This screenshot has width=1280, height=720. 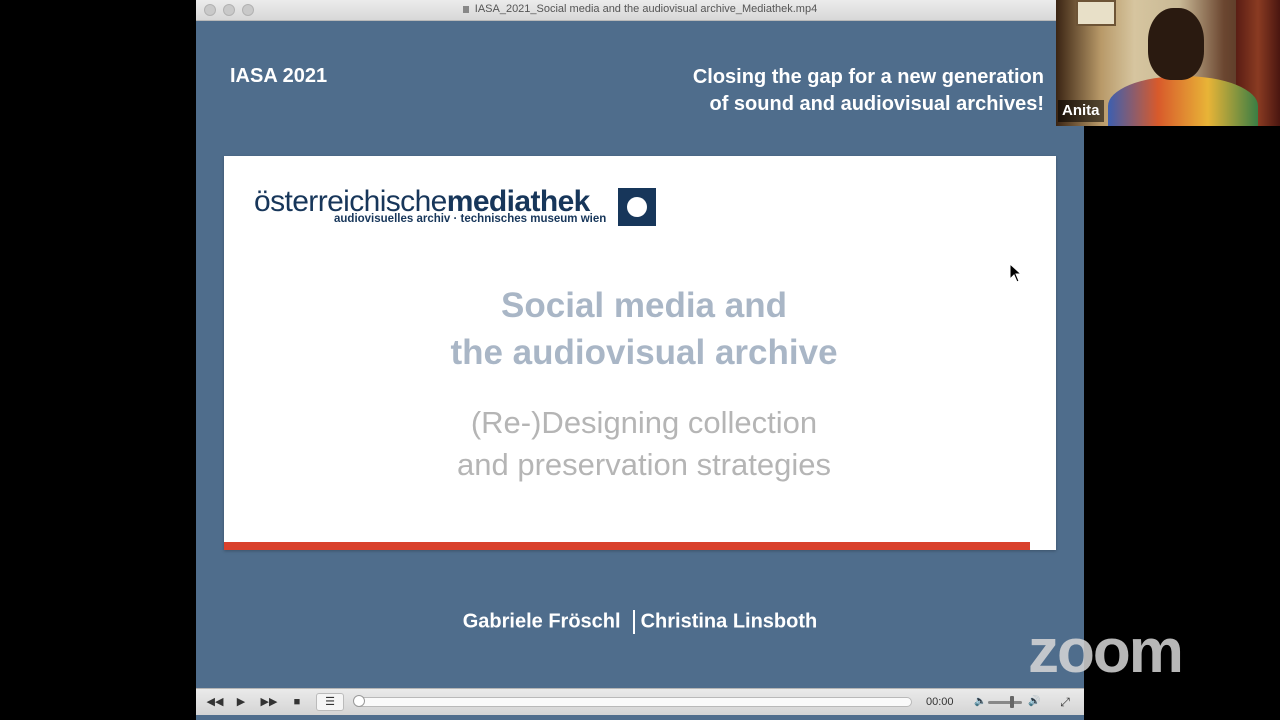 I want to click on slide-title-line-1: Social media and, so click(x=644, y=305).